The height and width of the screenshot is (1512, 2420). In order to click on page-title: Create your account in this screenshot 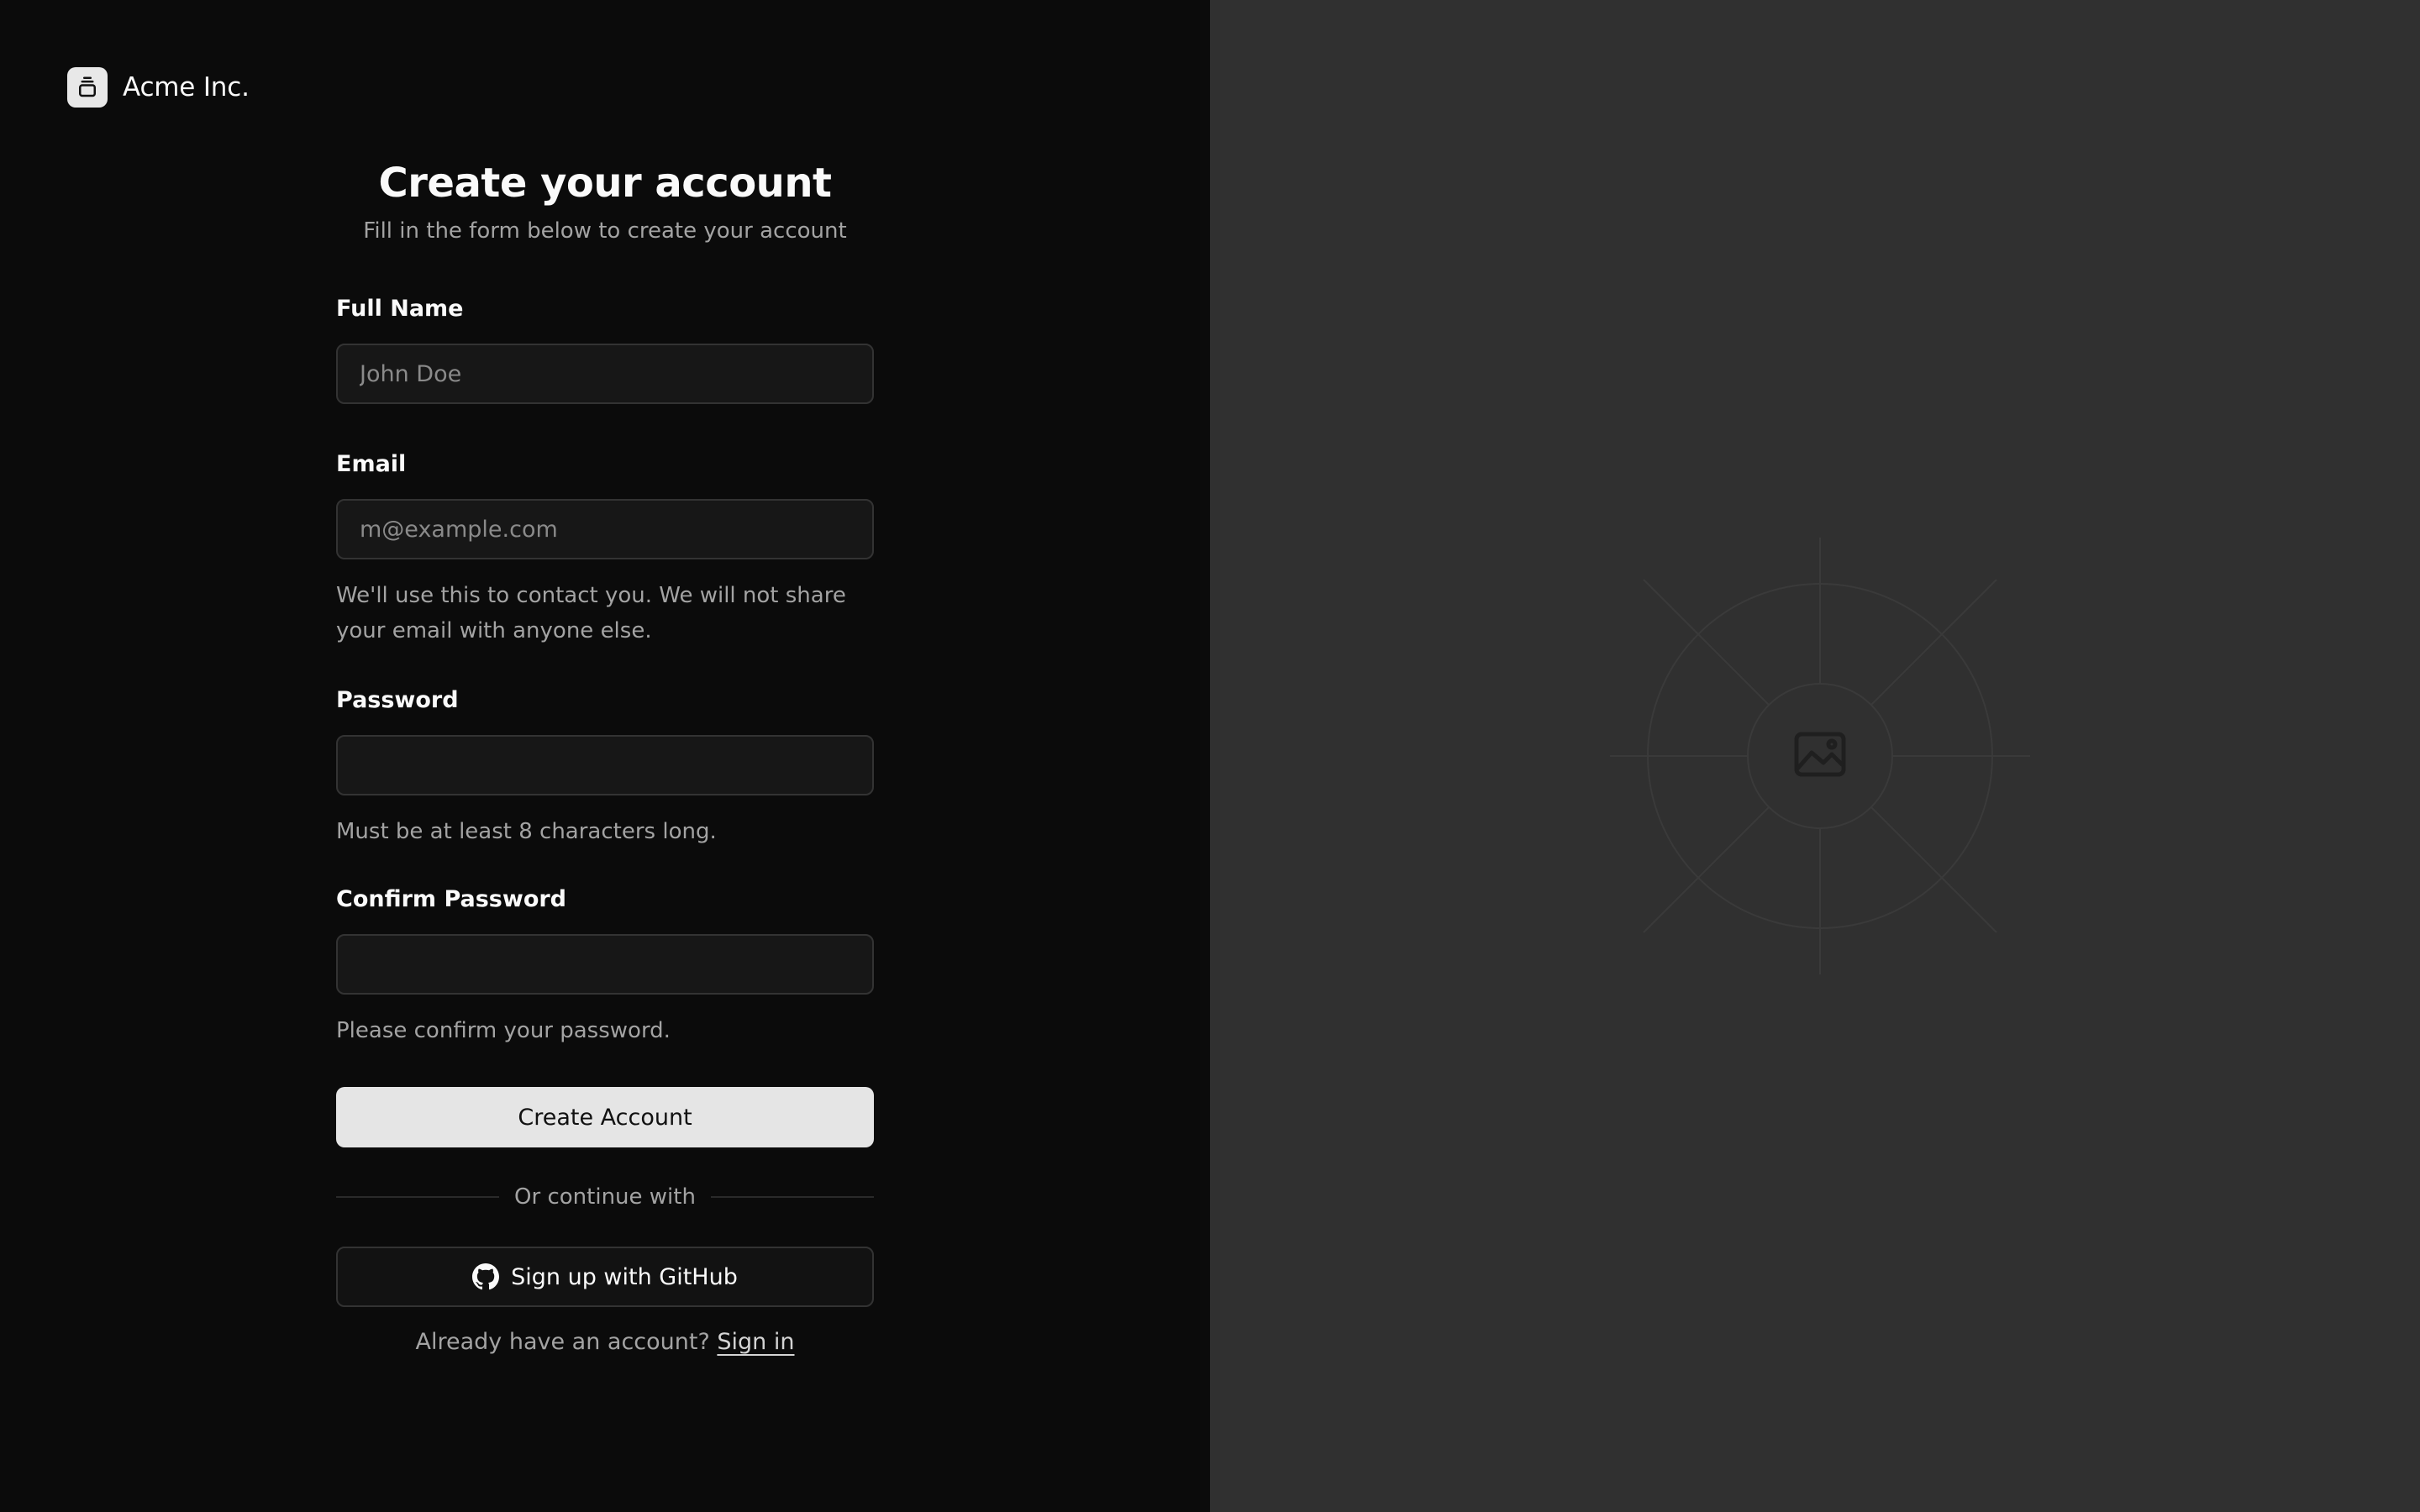, I will do `click(605, 183)`.